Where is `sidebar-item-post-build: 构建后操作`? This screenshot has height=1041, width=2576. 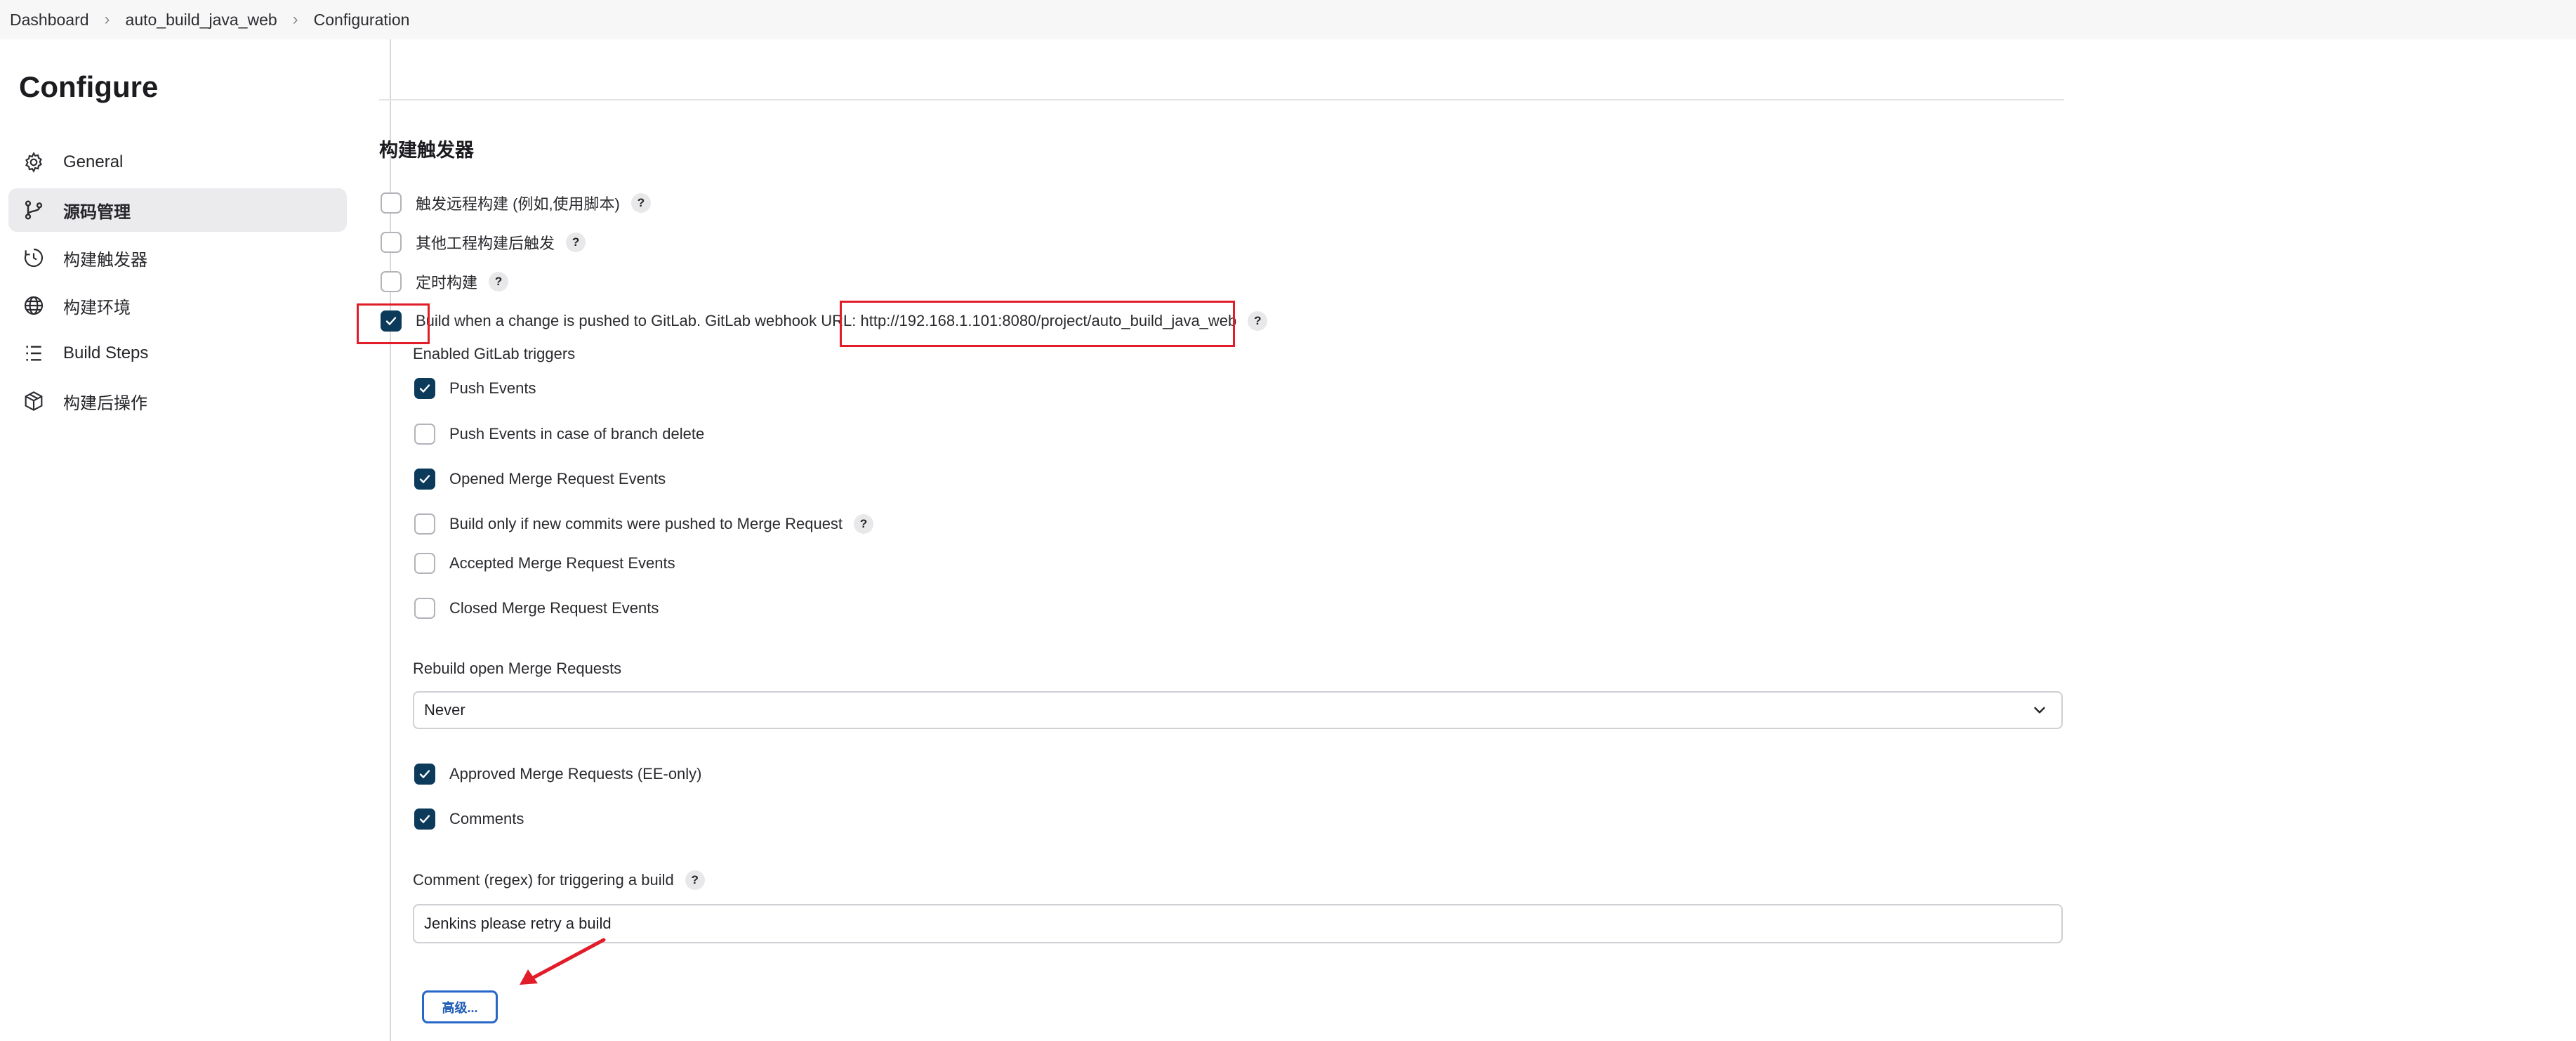
sidebar-item-post-build: 构建后操作 is located at coordinates (177, 401).